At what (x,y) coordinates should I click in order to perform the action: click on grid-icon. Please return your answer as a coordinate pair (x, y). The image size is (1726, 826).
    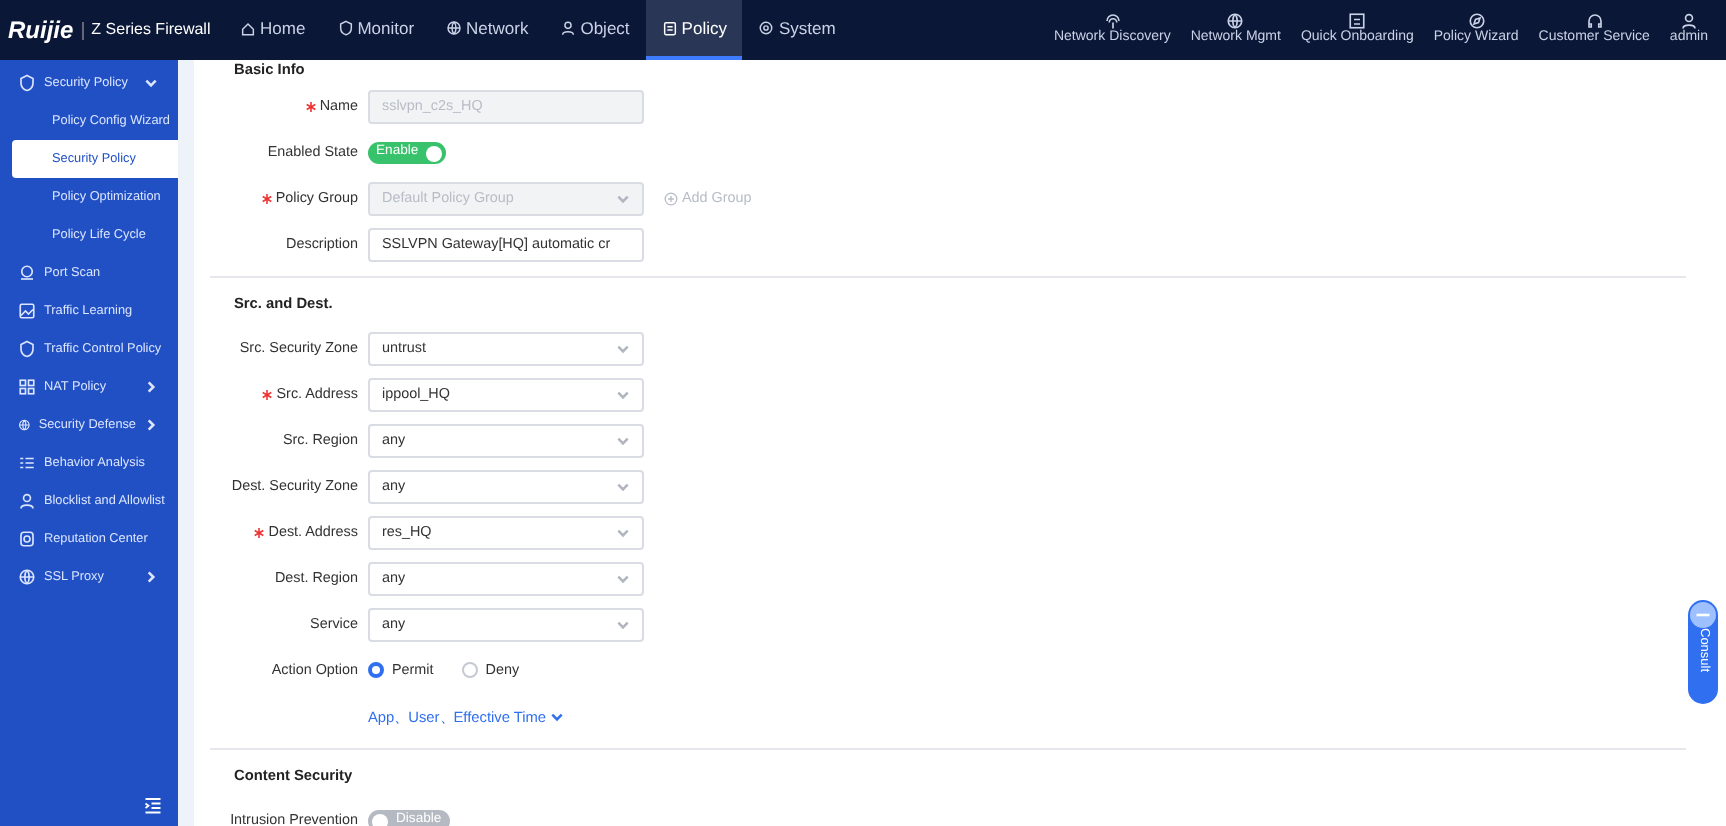
    Looking at the image, I should click on (27, 387).